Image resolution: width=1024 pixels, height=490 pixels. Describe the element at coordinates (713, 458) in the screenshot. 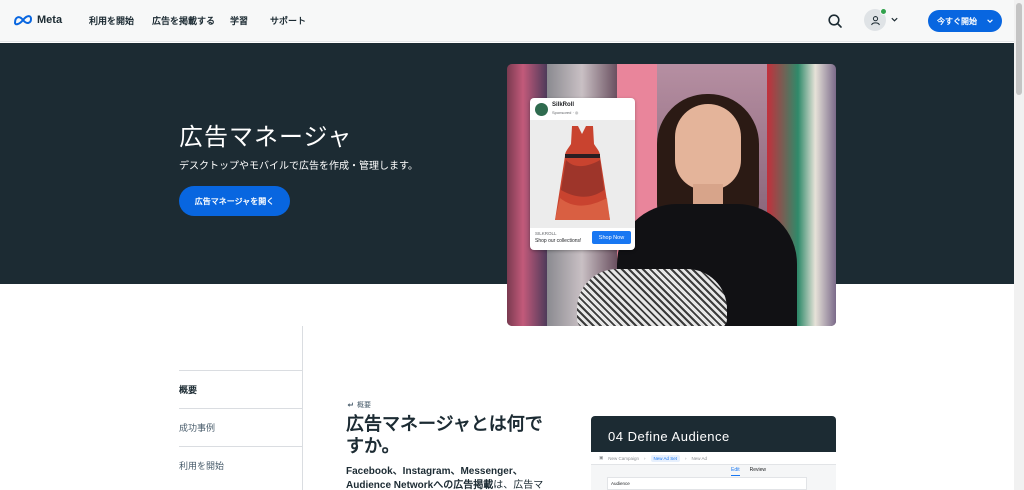

I see `mockup-breadcrumb-bar: ▣ New Campaign › New Ad Set › New Ad` at that location.